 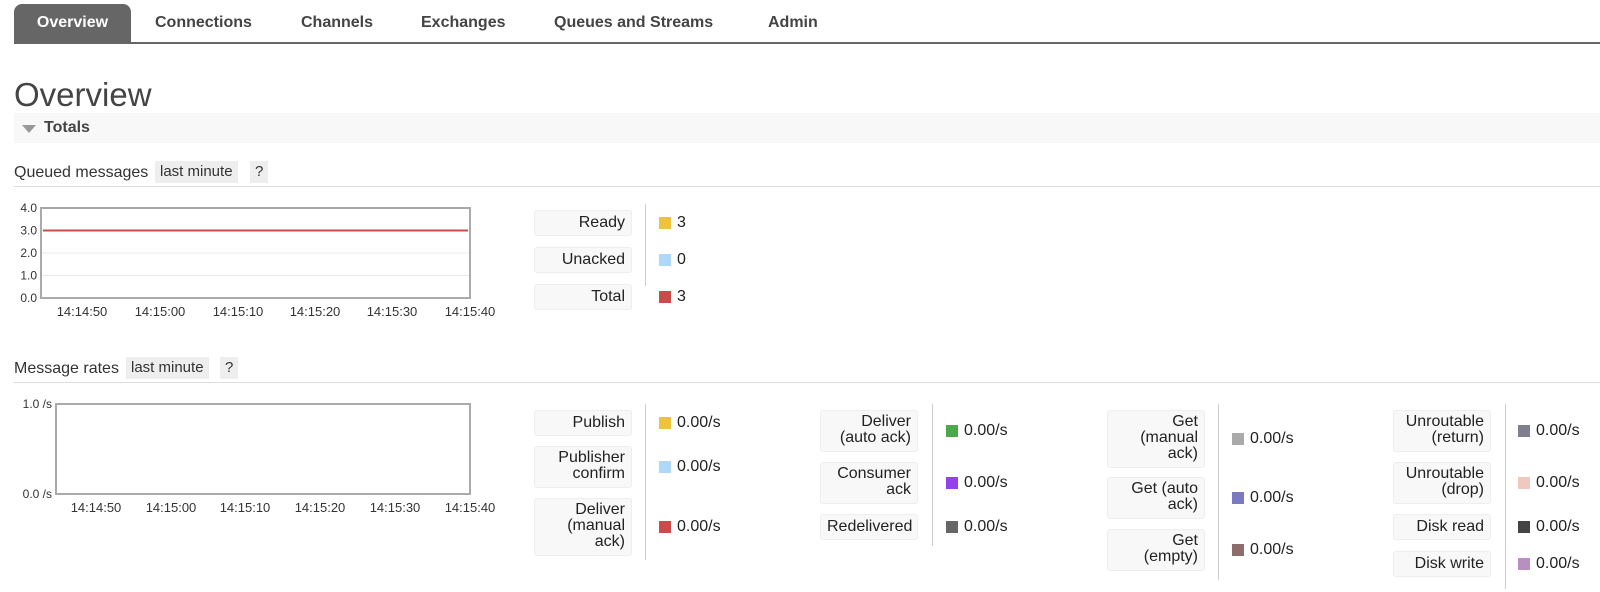 What do you see at coordinates (1272, 438) in the screenshot?
I see `legend-value-get-manual-ack: 0.00/s` at bounding box center [1272, 438].